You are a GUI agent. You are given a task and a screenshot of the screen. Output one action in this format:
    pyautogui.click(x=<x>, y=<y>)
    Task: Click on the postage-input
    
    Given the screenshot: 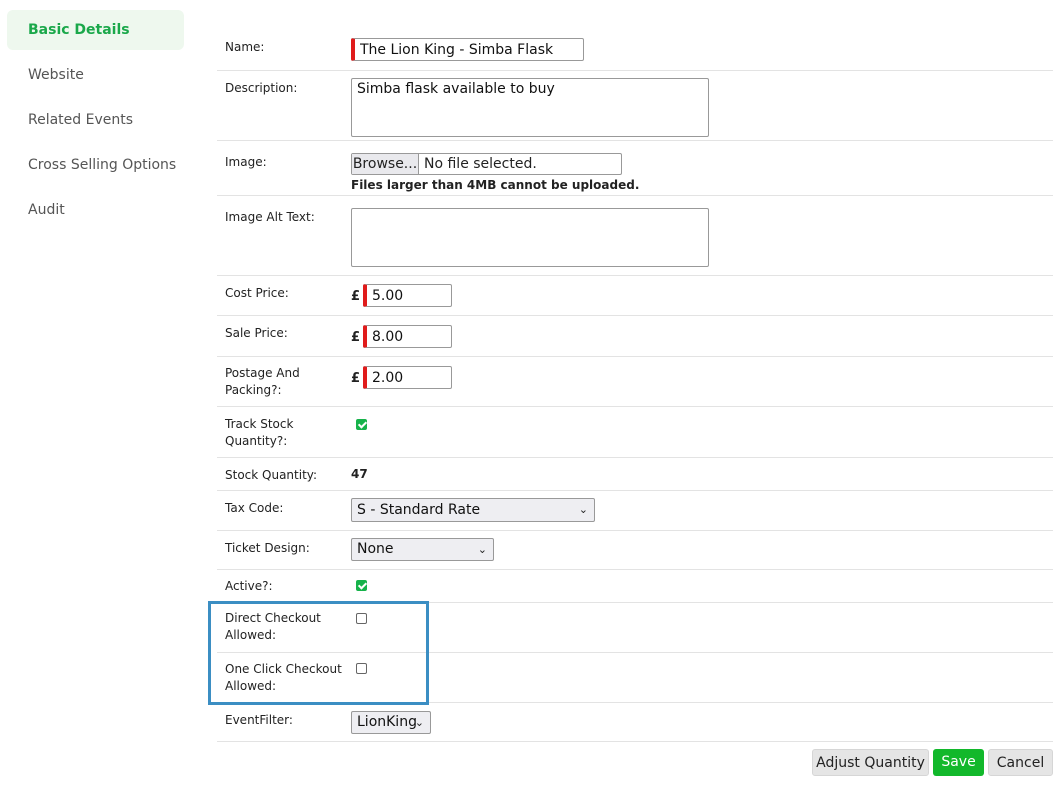 What is the action you would take?
    pyautogui.click(x=407, y=377)
    